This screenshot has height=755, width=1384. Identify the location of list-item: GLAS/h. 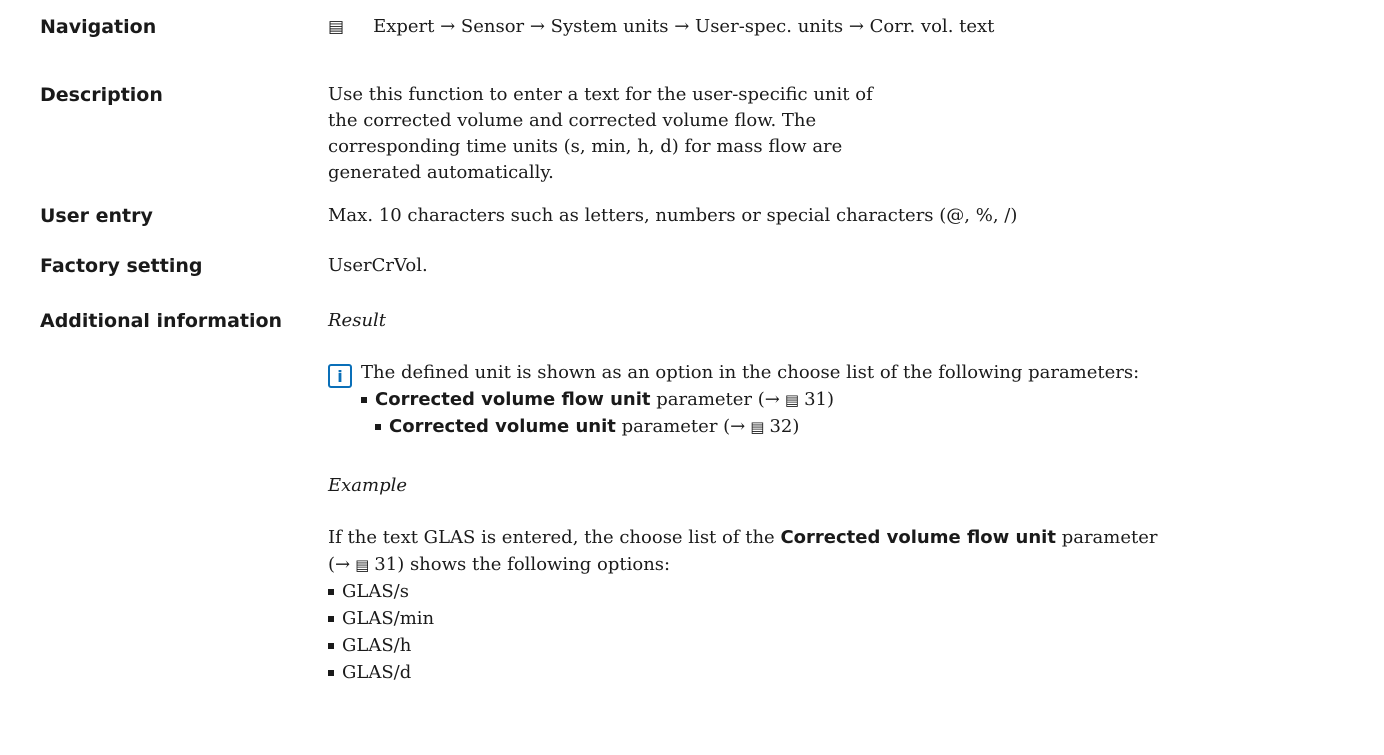
(369, 646).